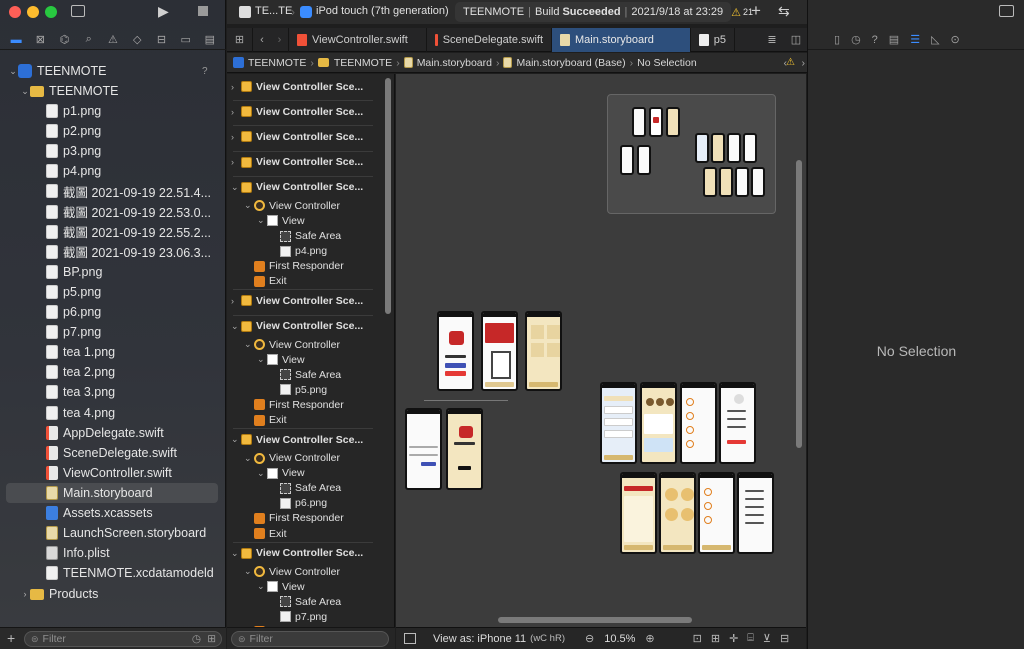 The image size is (1024, 649). I want to click on canvas-horizontal-scrollbar, so click(595, 620).